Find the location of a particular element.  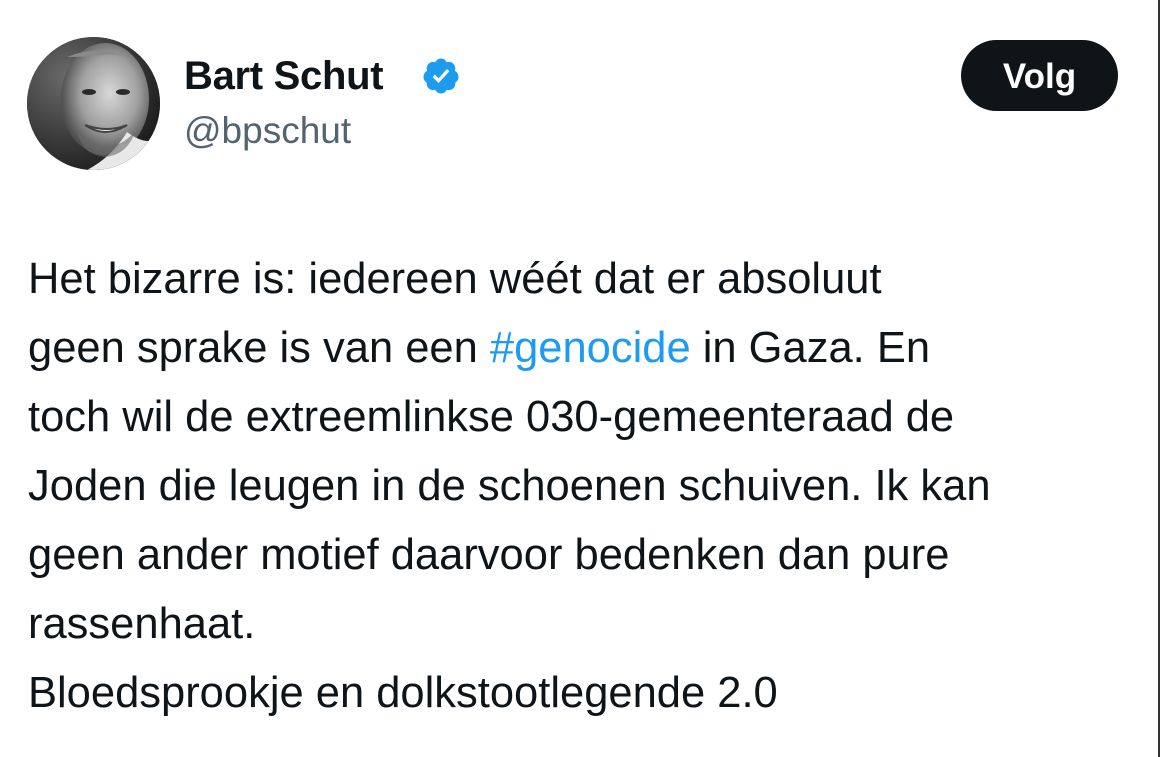

tweet-text-segment: geen sprake is van een is located at coordinates (259, 348).